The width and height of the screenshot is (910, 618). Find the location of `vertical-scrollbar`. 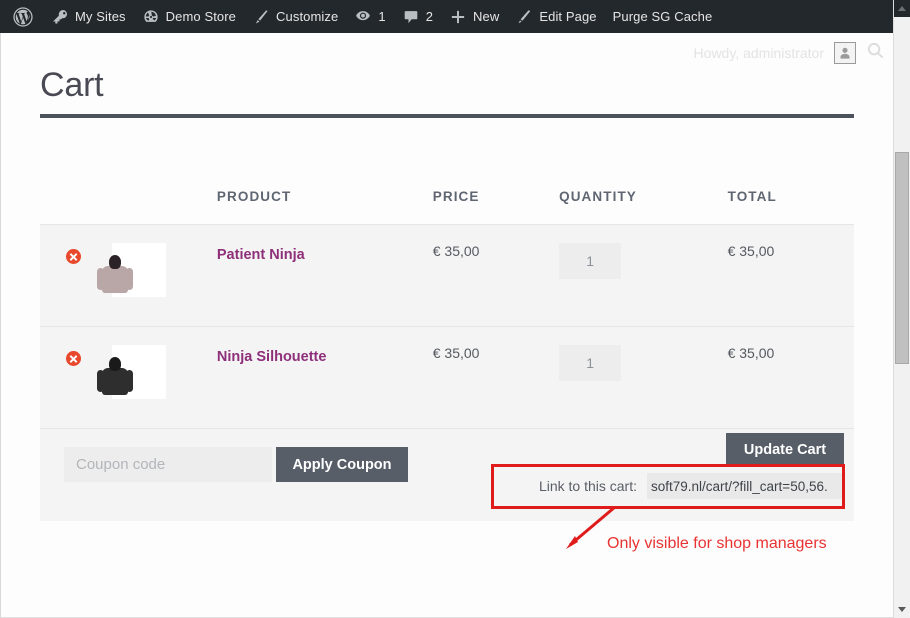

vertical-scrollbar is located at coordinates (901, 309).